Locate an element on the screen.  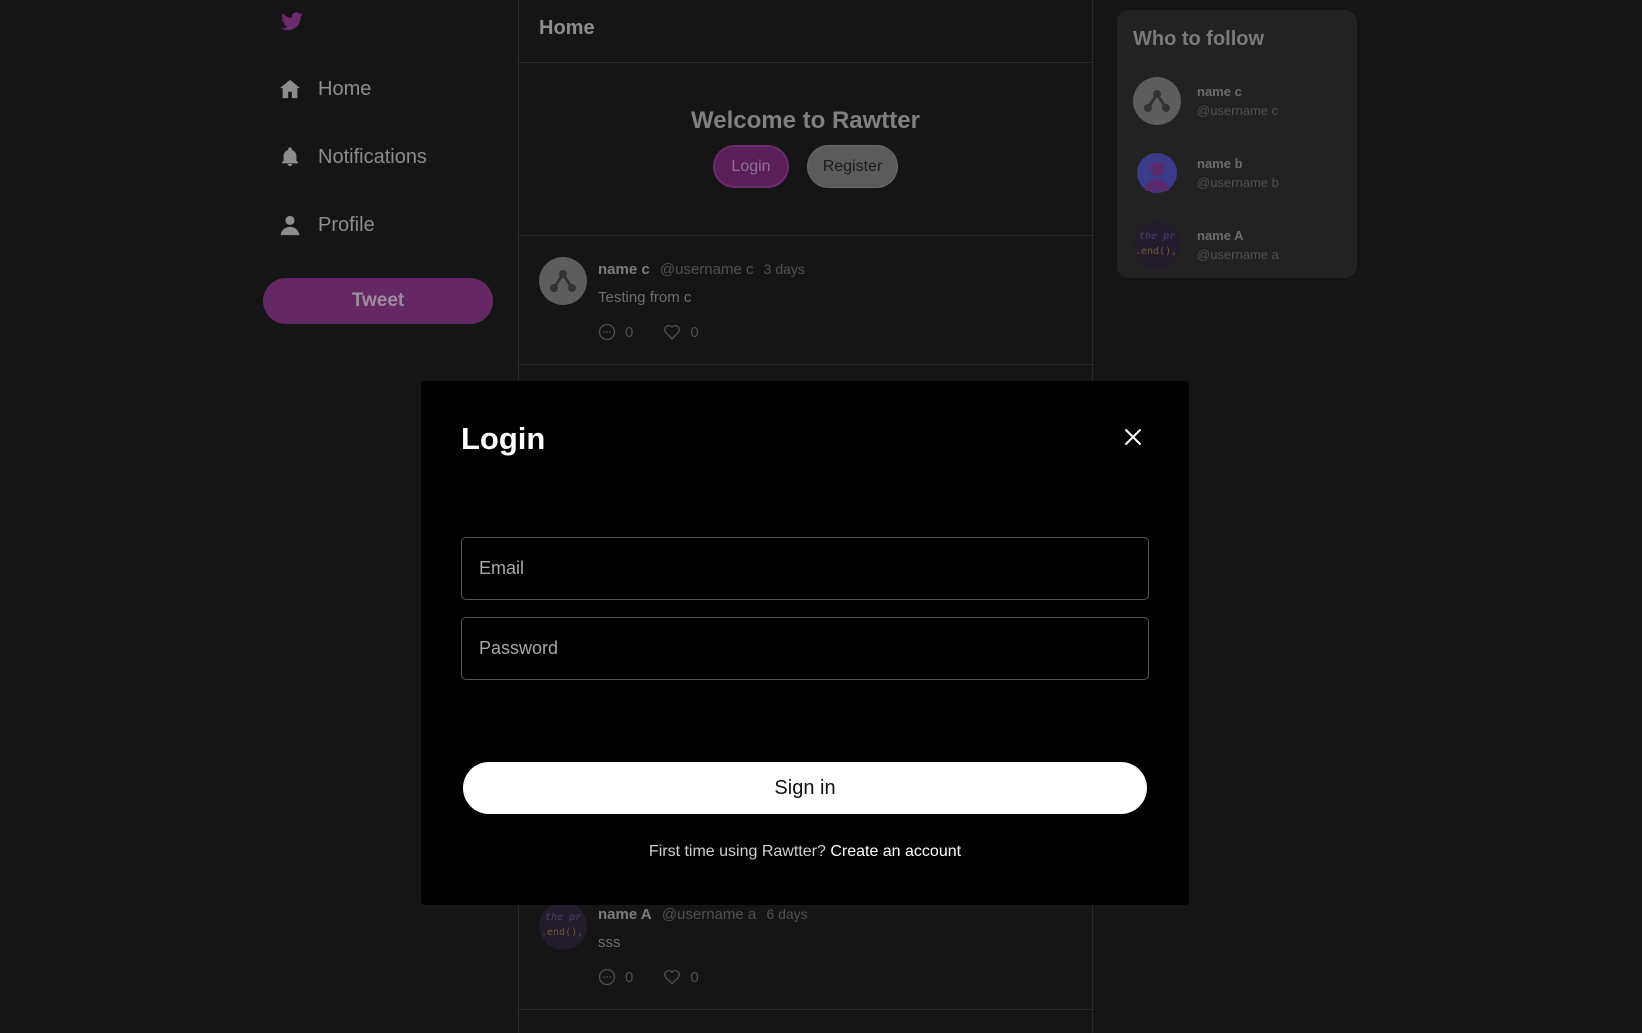
bird-logo-icon is located at coordinates (292, 22).